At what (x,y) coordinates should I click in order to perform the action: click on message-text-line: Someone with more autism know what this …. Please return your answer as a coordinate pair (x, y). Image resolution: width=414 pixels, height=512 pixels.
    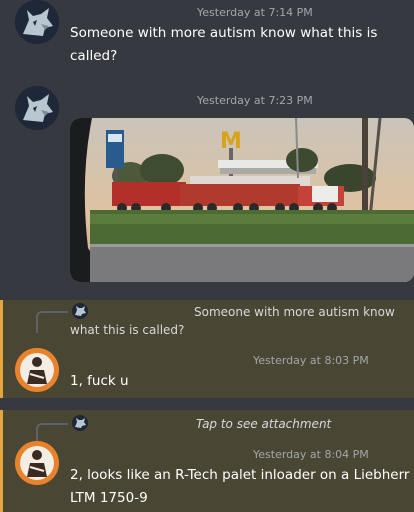
    Looking at the image, I should click on (224, 33).